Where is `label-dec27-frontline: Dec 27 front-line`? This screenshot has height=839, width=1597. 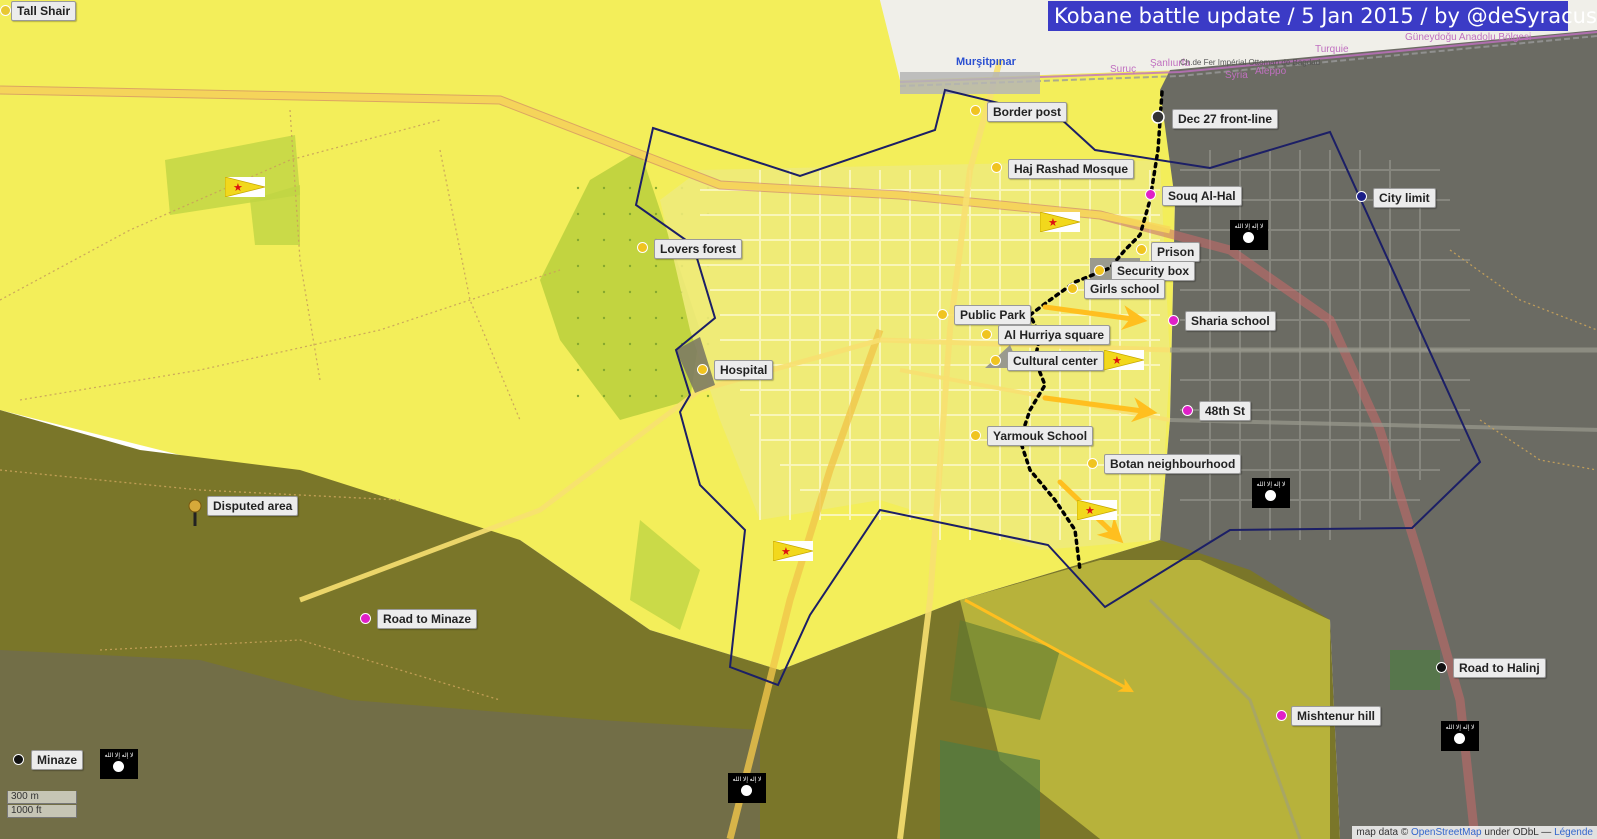
label-dec27-frontline: Dec 27 front-line is located at coordinates (1225, 119).